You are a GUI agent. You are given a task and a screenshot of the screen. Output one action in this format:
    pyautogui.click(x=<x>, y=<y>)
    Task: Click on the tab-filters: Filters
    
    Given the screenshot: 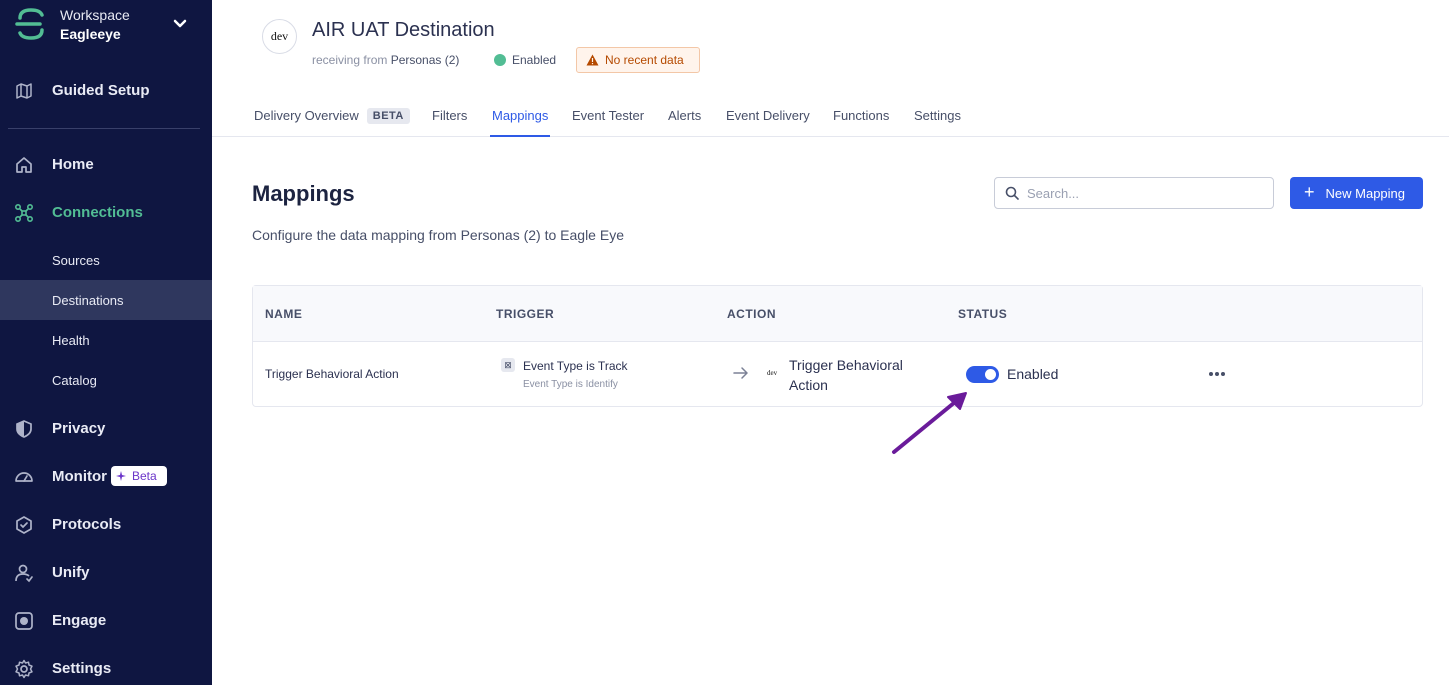 What is the action you would take?
    pyautogui.click(x=449, y=122)
    